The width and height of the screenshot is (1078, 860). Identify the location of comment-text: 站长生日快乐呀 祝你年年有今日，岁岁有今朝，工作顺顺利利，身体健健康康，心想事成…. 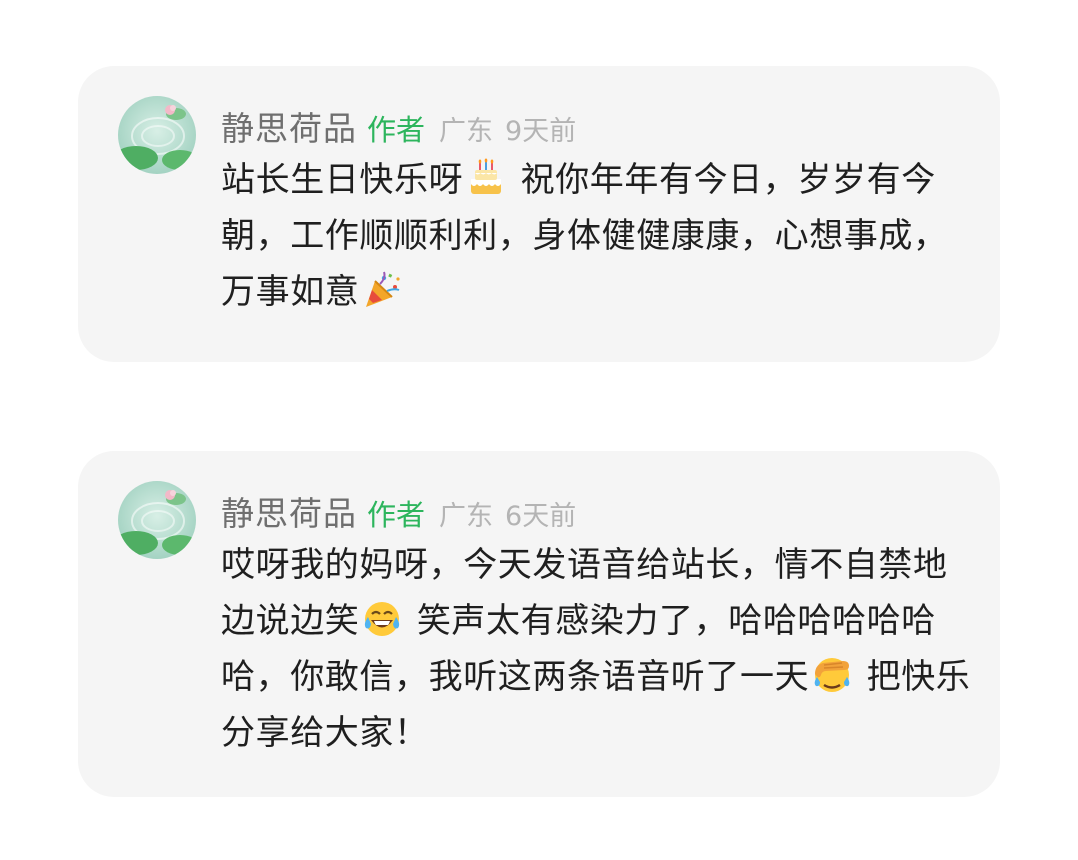
(596, 236).